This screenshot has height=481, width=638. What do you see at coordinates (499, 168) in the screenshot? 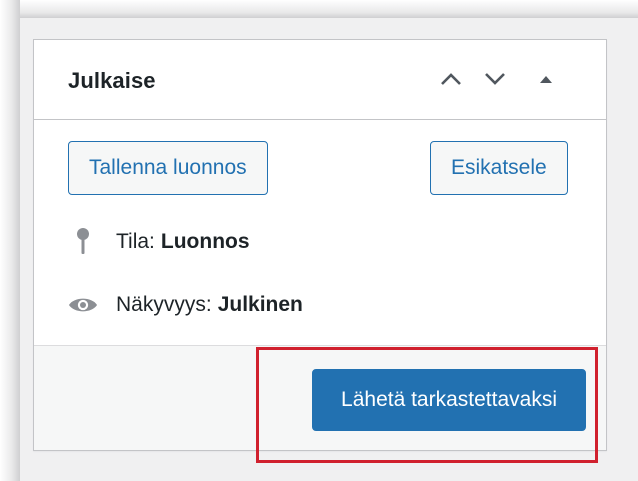
I see `preview-button: Esikatsele` at bounding box center [499, 168].